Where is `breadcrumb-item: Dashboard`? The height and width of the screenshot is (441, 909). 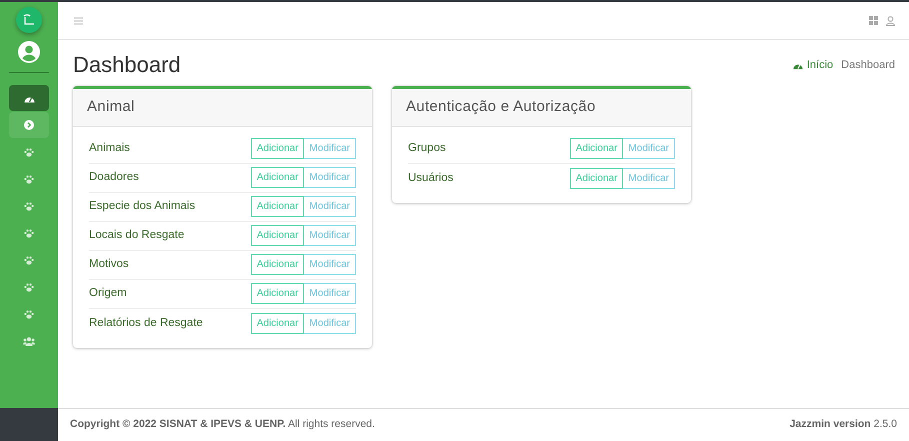 breadcrumb-item: Dashboard is located at coordinates (868, 65).